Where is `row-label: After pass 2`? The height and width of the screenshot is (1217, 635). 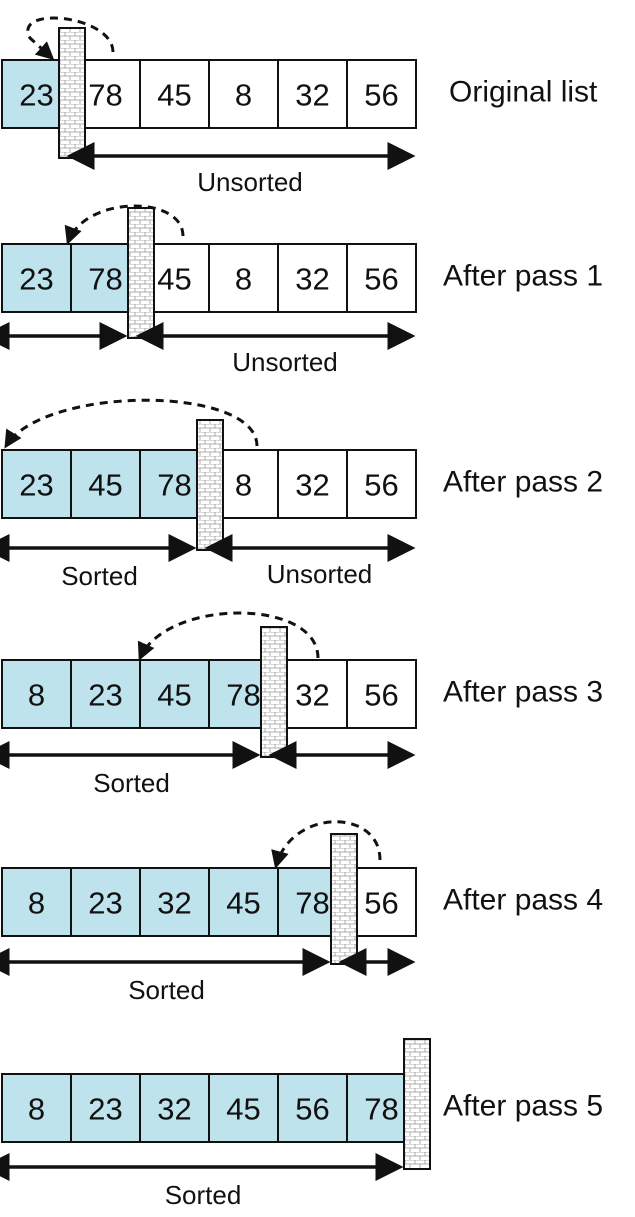 row-label: After pass 2 is located at coordinates (523, 482).